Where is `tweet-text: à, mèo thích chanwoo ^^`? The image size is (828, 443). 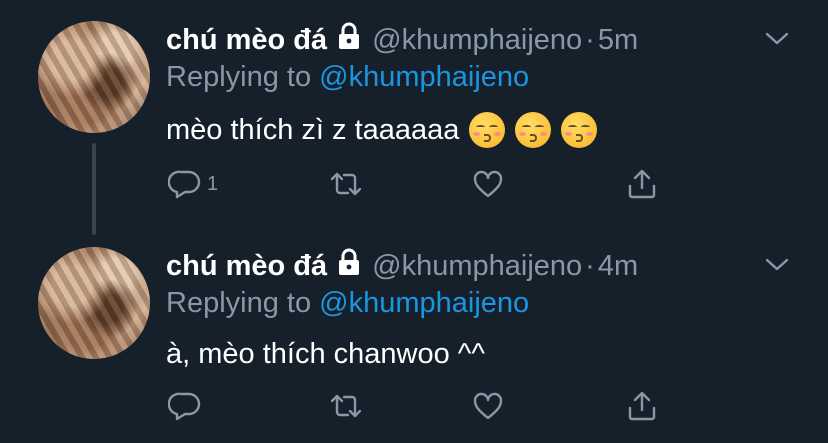 tweet-text: à, mèo thích chanwoo ^^ is located at coordinates (325, 354).